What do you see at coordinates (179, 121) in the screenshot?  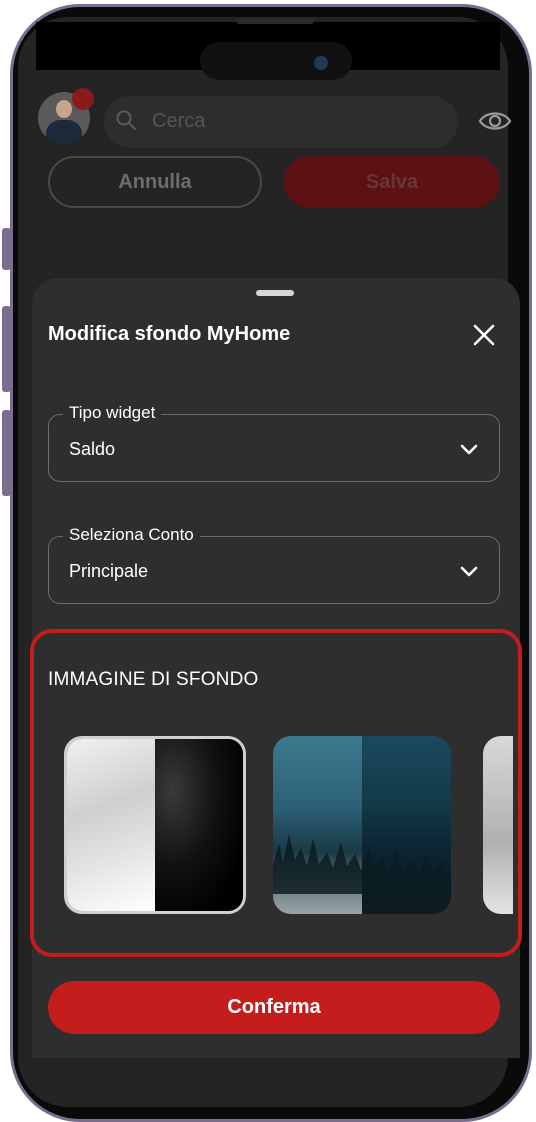 I see `search-placeholder: Cerca` at bounding box center [179, 121].